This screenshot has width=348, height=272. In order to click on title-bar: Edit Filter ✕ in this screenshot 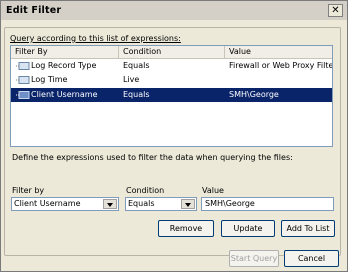, I will do `click(174, 10)`.